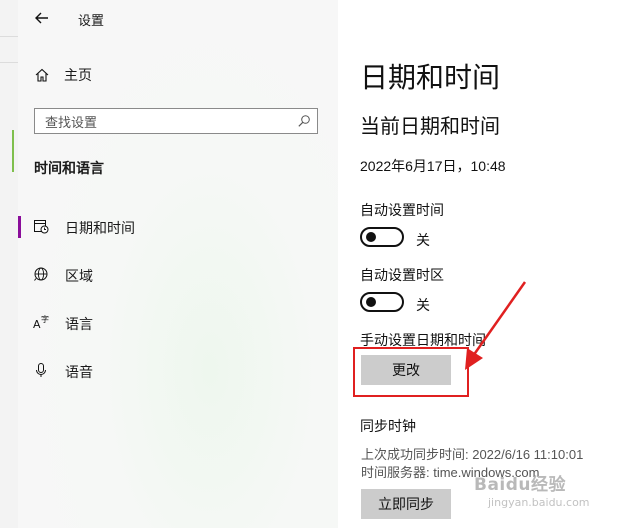  Describe the element at coordinates (165, 122) in the screenshot. I see `search-input` at that location.